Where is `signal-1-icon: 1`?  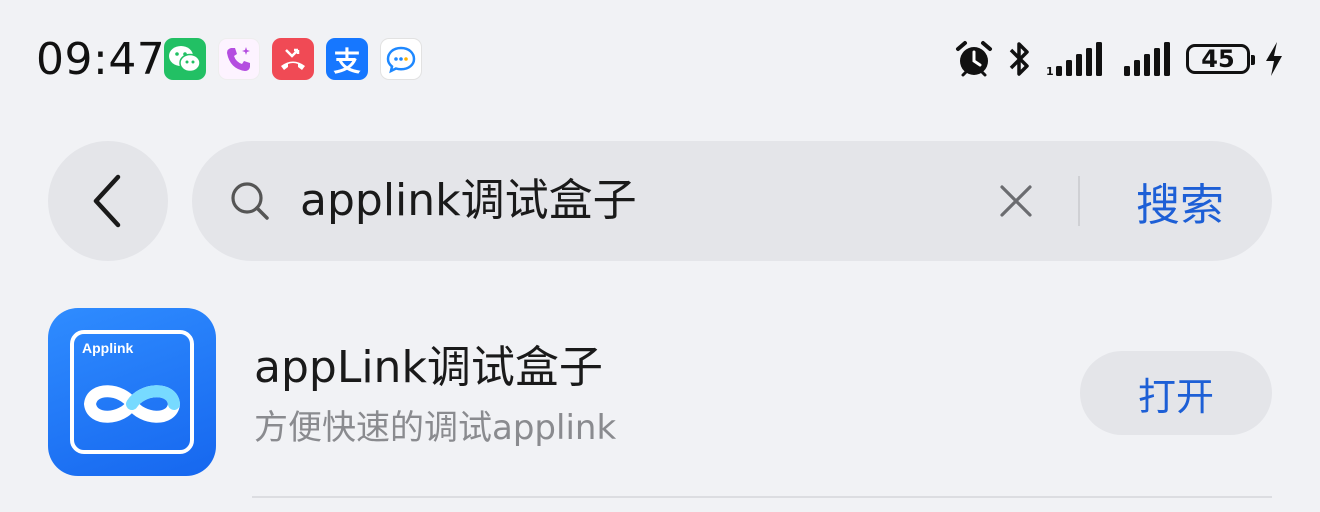
signal-1-icon: 1 is located at coordinates (1074, 60).